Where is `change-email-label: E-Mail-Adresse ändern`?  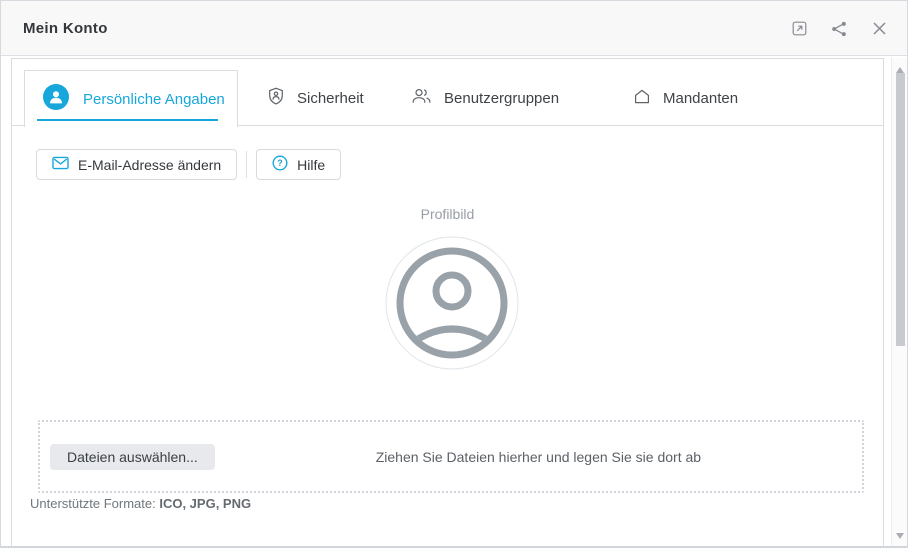
change-email-label: E-Mail-Adresse ändern is located at coordinates (150, 164).